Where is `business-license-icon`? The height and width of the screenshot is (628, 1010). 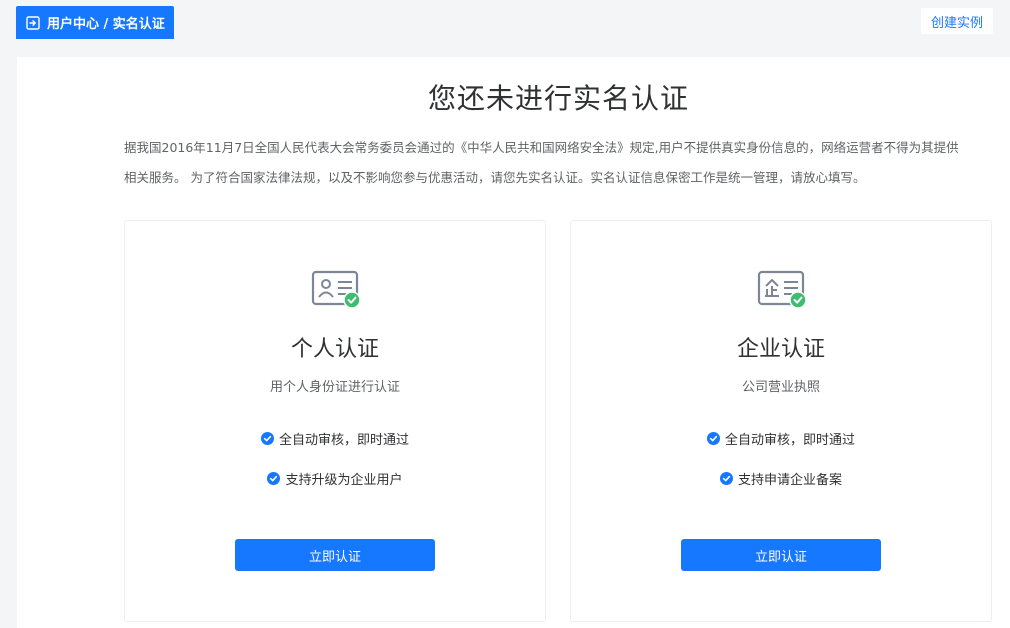 business-license-icon is located at coordinates (782, 289).